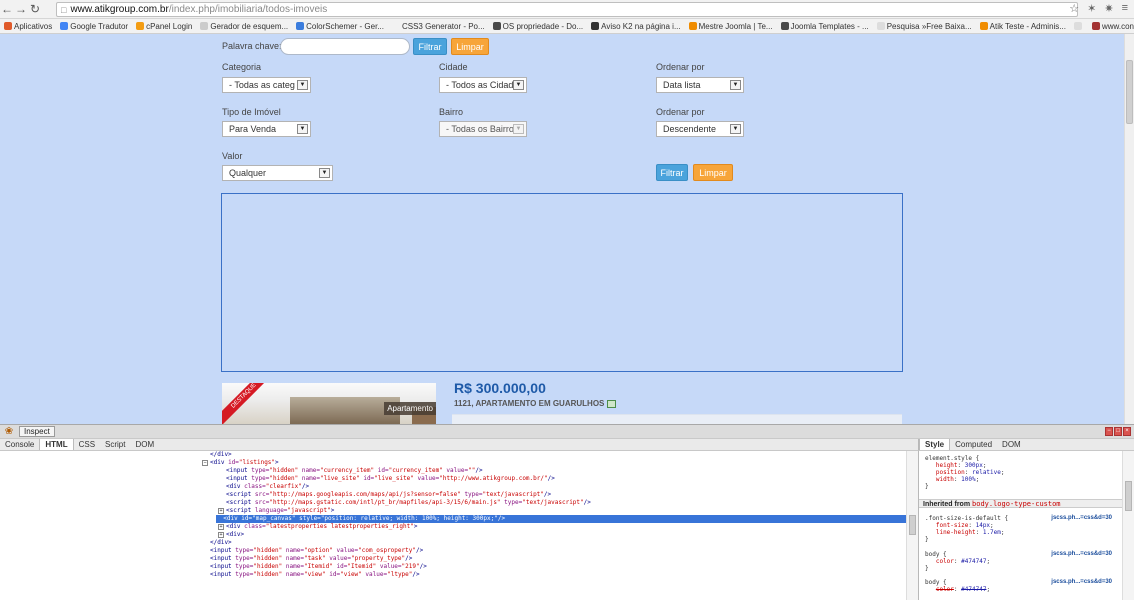 The height and width of the screenshot is (600, 1134). What do you see at coordinates (470, 46) in the screenshot?
I see `clear-button-top: Limpar` at bounding box center [470, 46].